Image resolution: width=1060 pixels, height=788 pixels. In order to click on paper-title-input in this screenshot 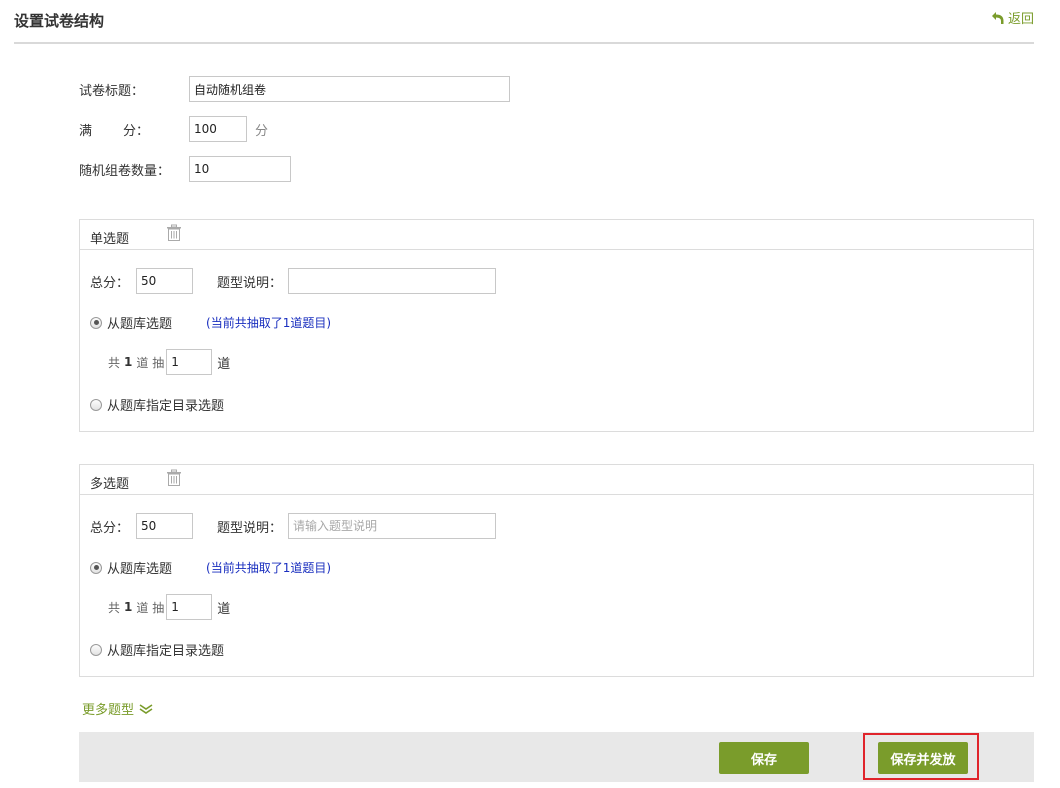, I will do `click(349, 89)`.